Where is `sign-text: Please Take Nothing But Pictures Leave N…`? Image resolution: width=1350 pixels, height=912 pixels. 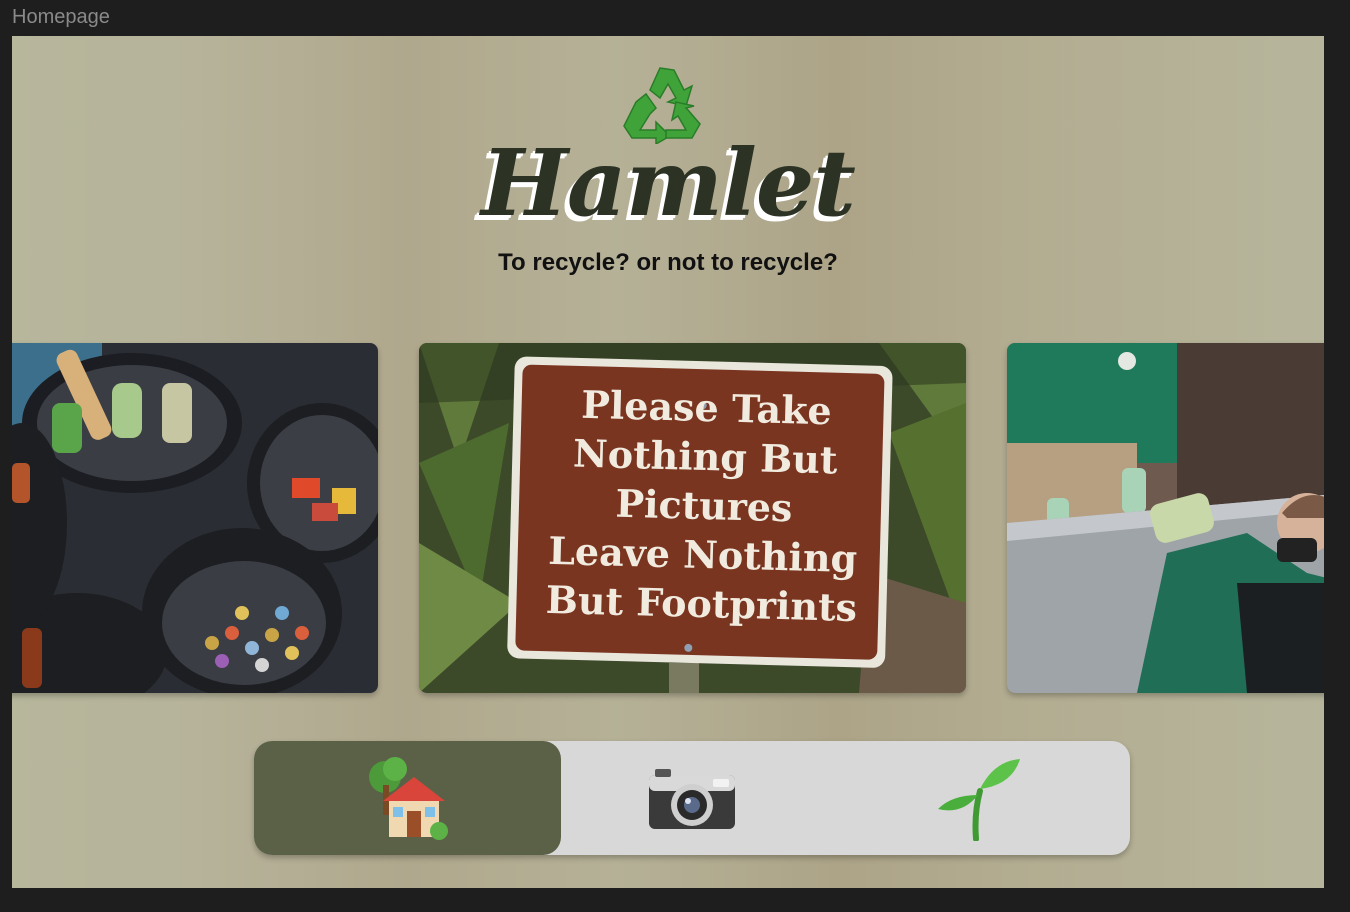
sign-text: Please Take Nothing But Pictures Leave N… is located at coordinates (704, 505).